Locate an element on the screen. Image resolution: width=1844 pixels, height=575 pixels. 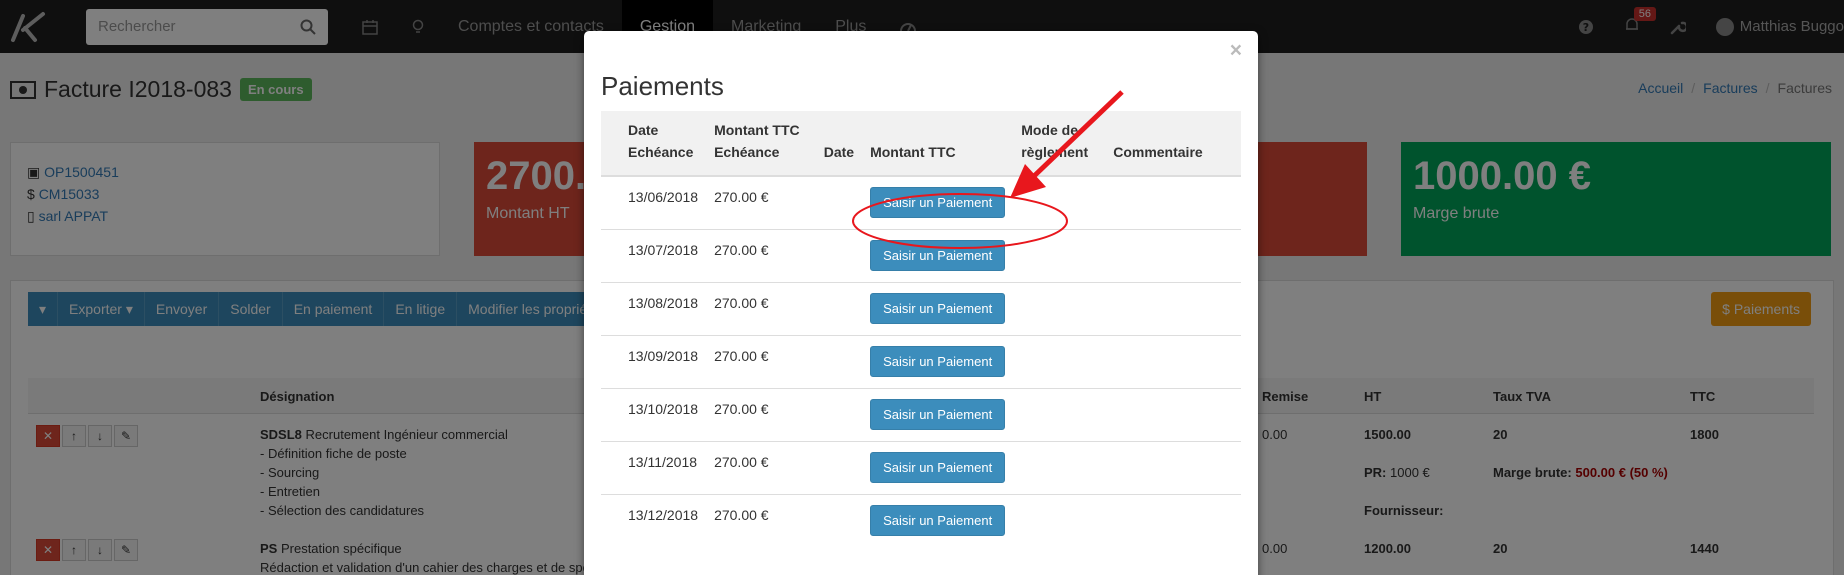
close-icon: × is located at coordinates (1236, 51).